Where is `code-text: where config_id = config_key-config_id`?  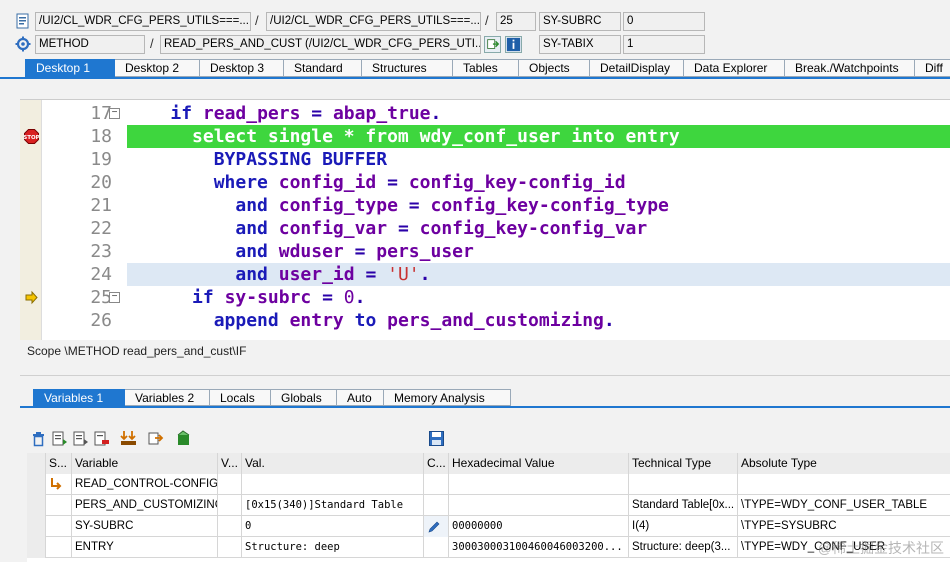 code-text: where config_id = config_key-config_id is located at coordinates (538, 182).